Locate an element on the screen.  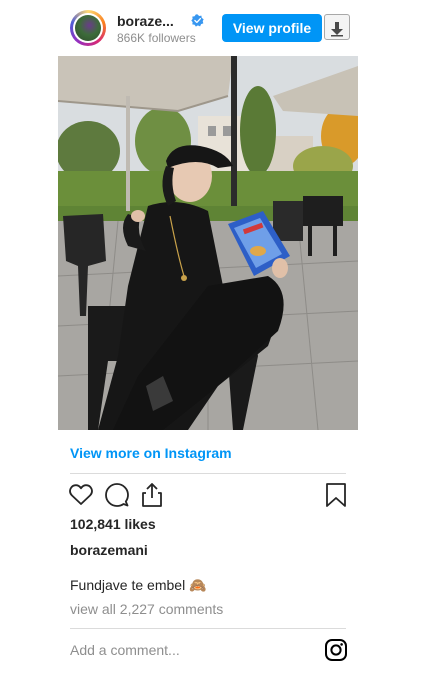
share-icon is located at coordinates (152, 495).